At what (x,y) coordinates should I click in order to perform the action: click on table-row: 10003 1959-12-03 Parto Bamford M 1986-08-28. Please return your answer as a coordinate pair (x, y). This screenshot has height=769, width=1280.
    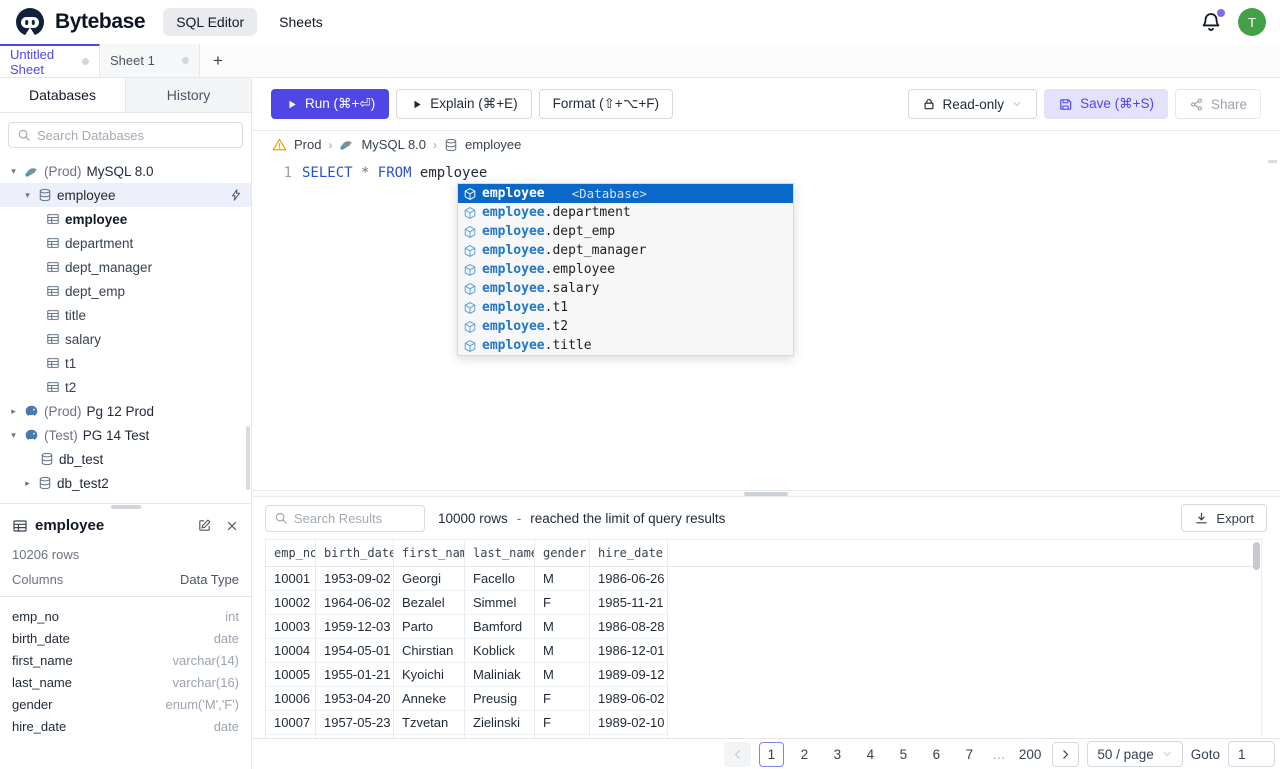
    Looking at the image, I should click on (466, 627).